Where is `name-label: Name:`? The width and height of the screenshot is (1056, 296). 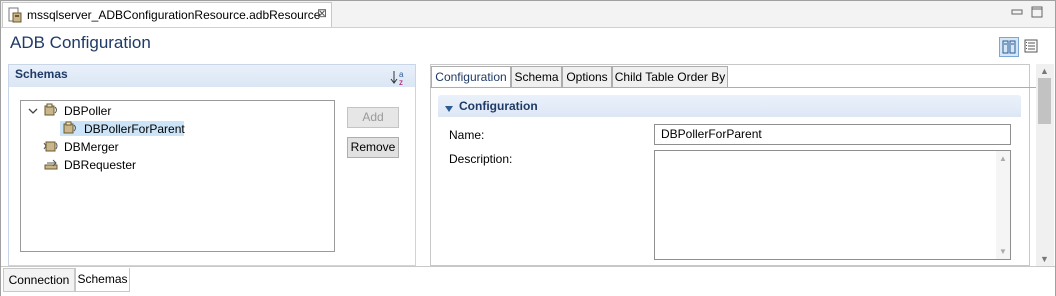
name-label: Name: is located at coordinates (467, 135).